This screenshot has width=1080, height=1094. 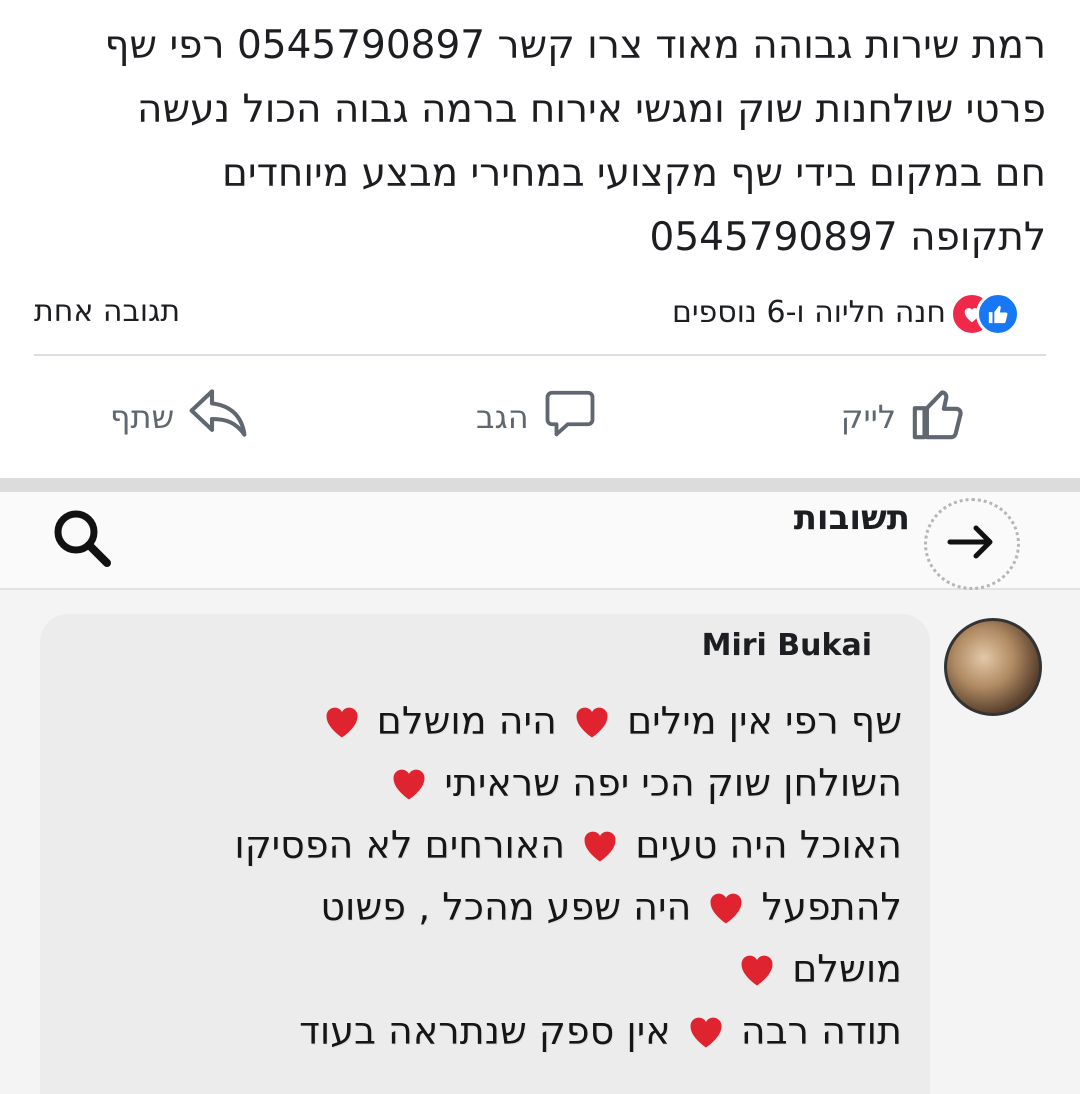 I want to click on comment-text-segment: השולחן שוק הכי יפה שראיתי, so click(x=667, y=783).